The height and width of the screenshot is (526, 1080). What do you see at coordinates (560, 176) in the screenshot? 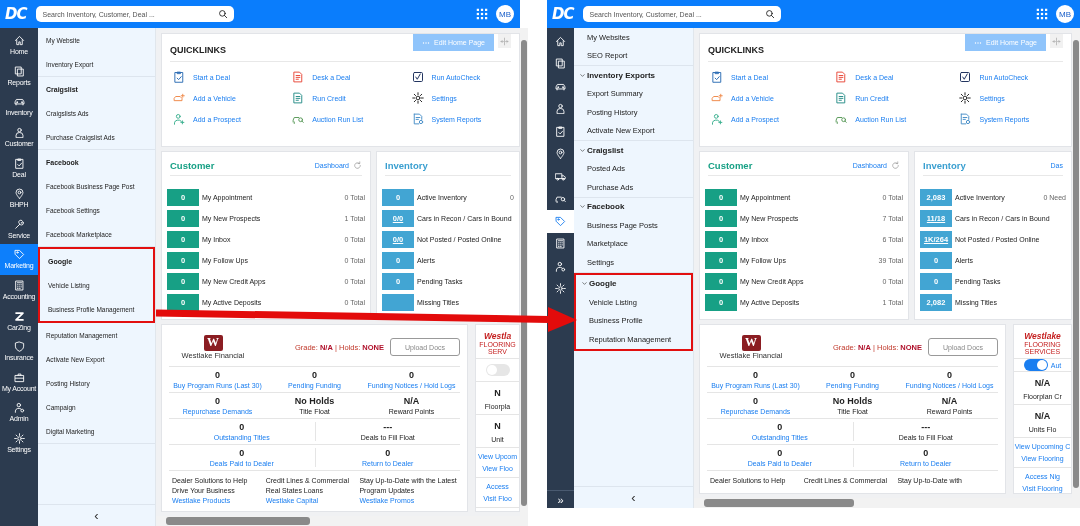
I see `truck-icon` at bounding box center [560, 176].